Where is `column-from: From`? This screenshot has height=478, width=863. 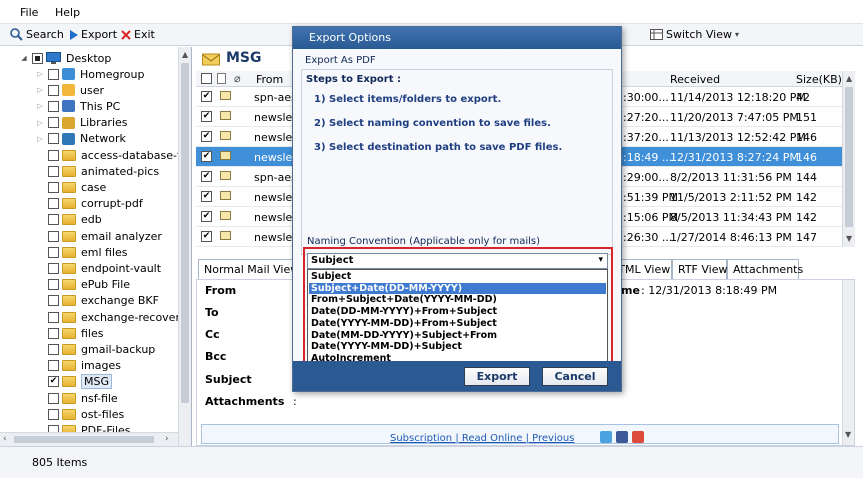 column-from: From is located at coordinates (269, 79).